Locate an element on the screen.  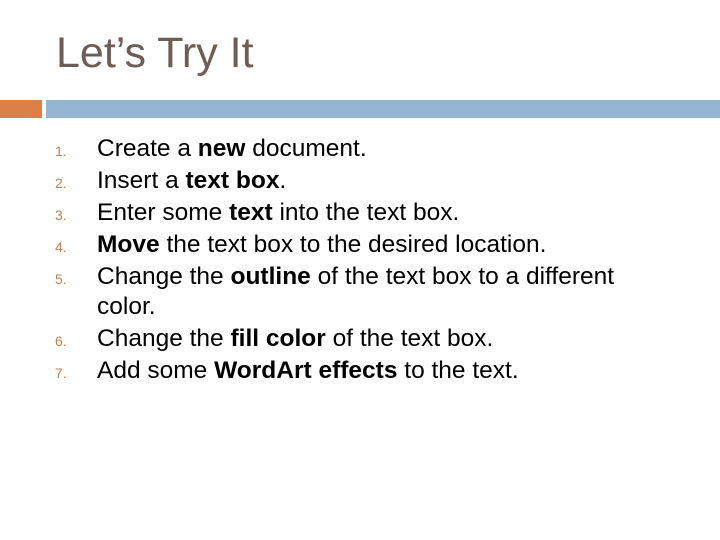
list-item: 3. Enter some text into the text box. is located at coordinates (318, 213).